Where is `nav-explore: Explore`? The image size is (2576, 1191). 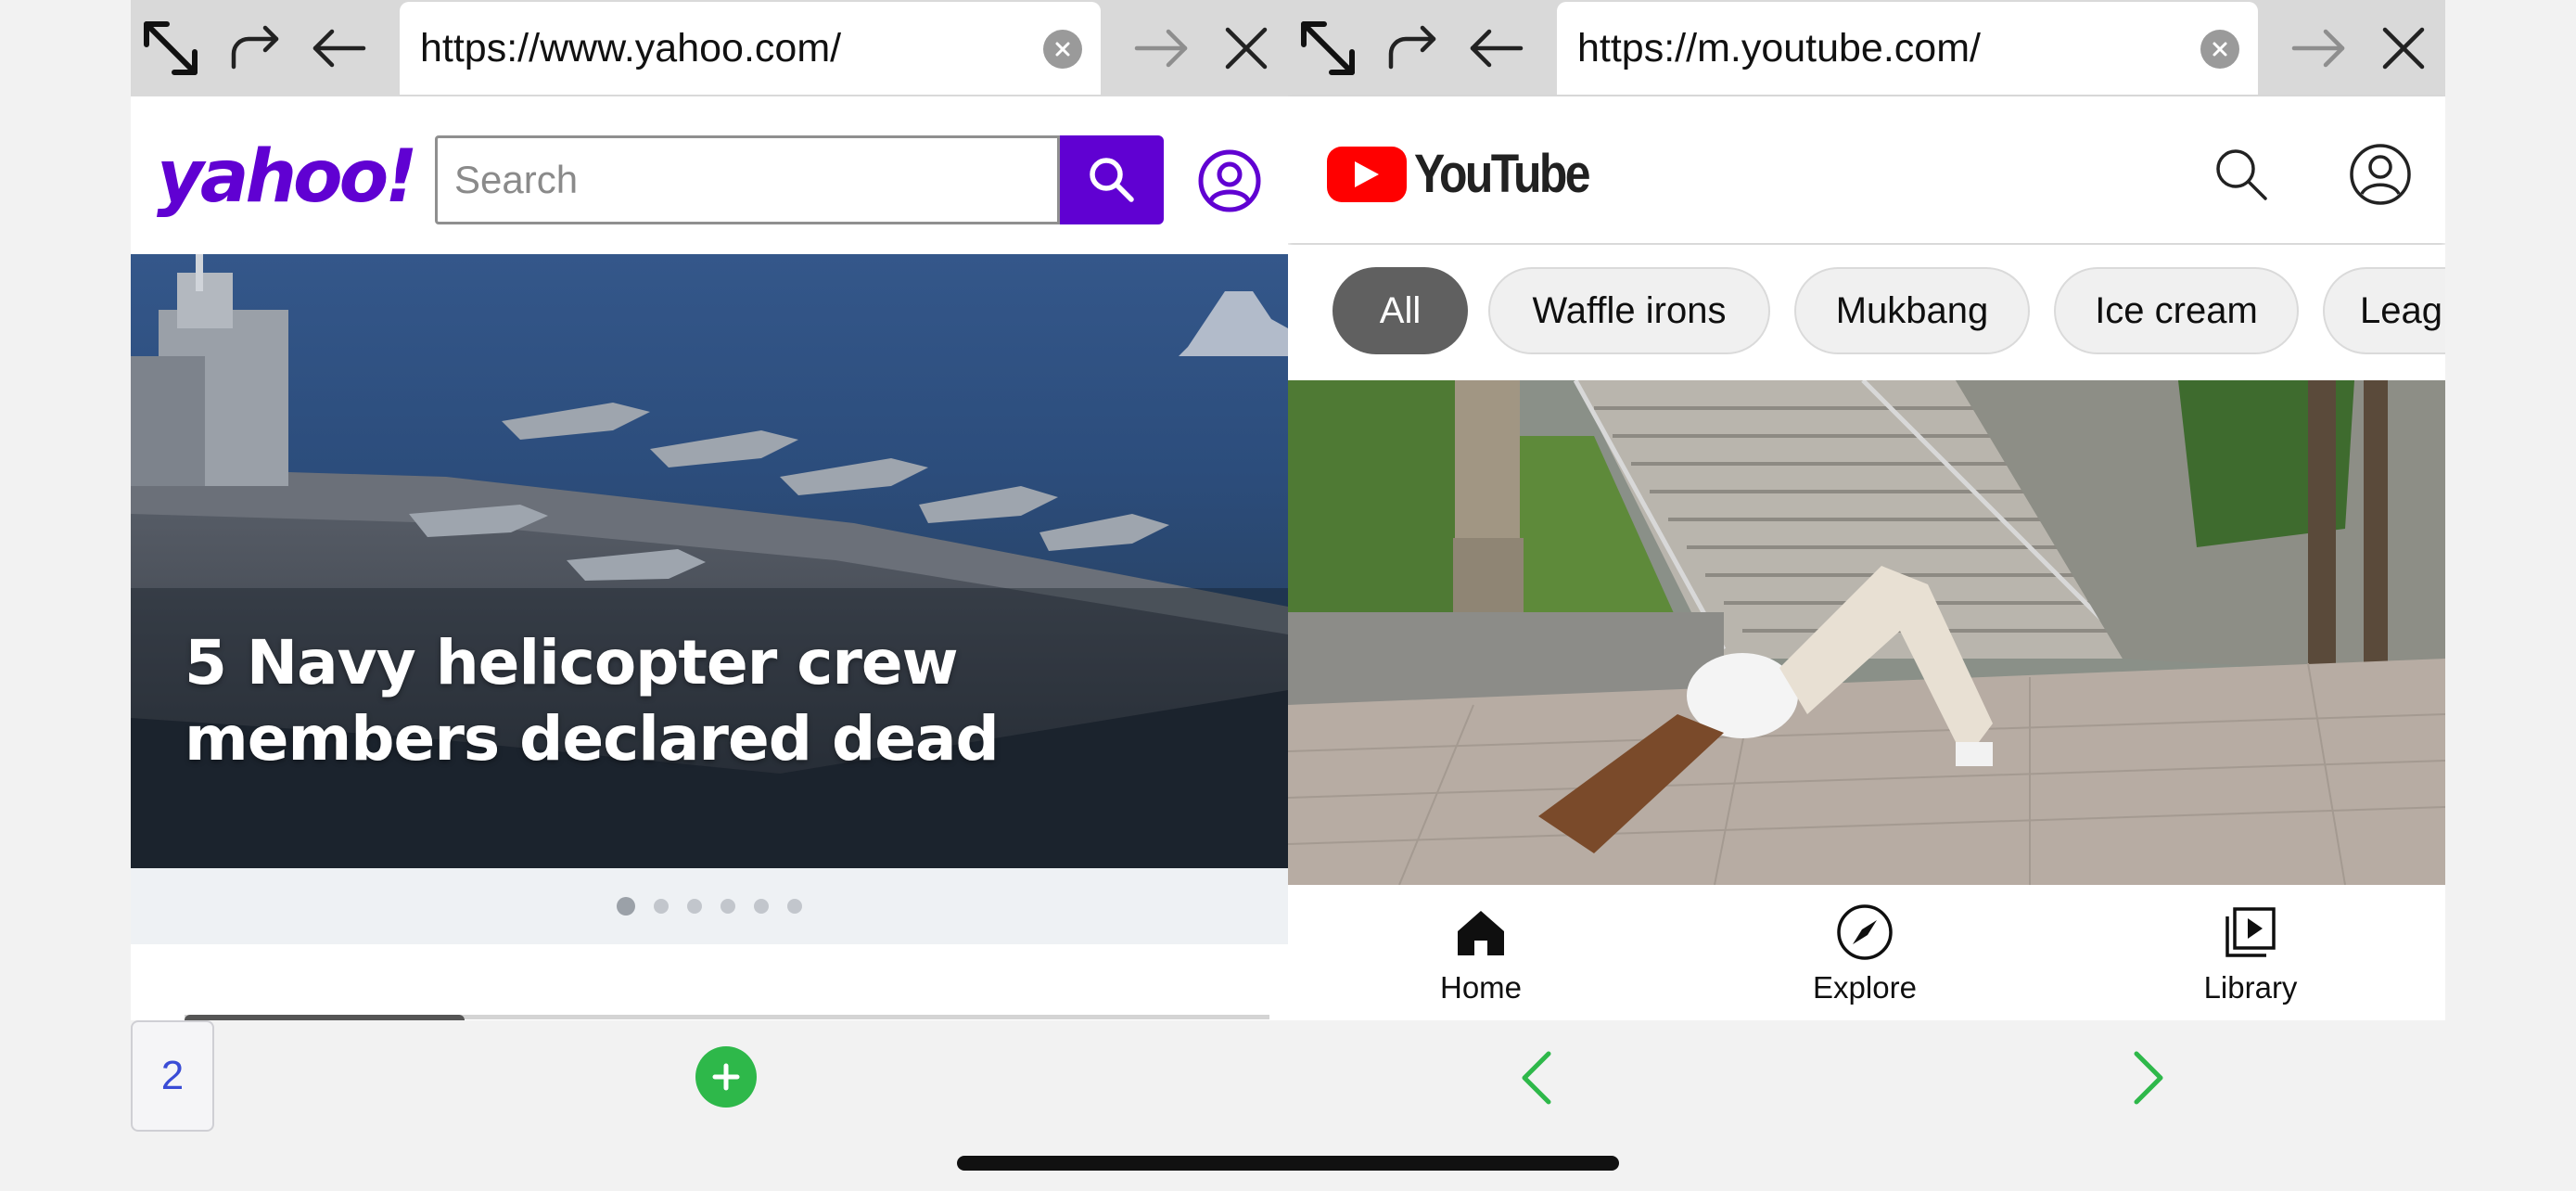
nav-explore: Explore is located at coordinates (1865, 958).